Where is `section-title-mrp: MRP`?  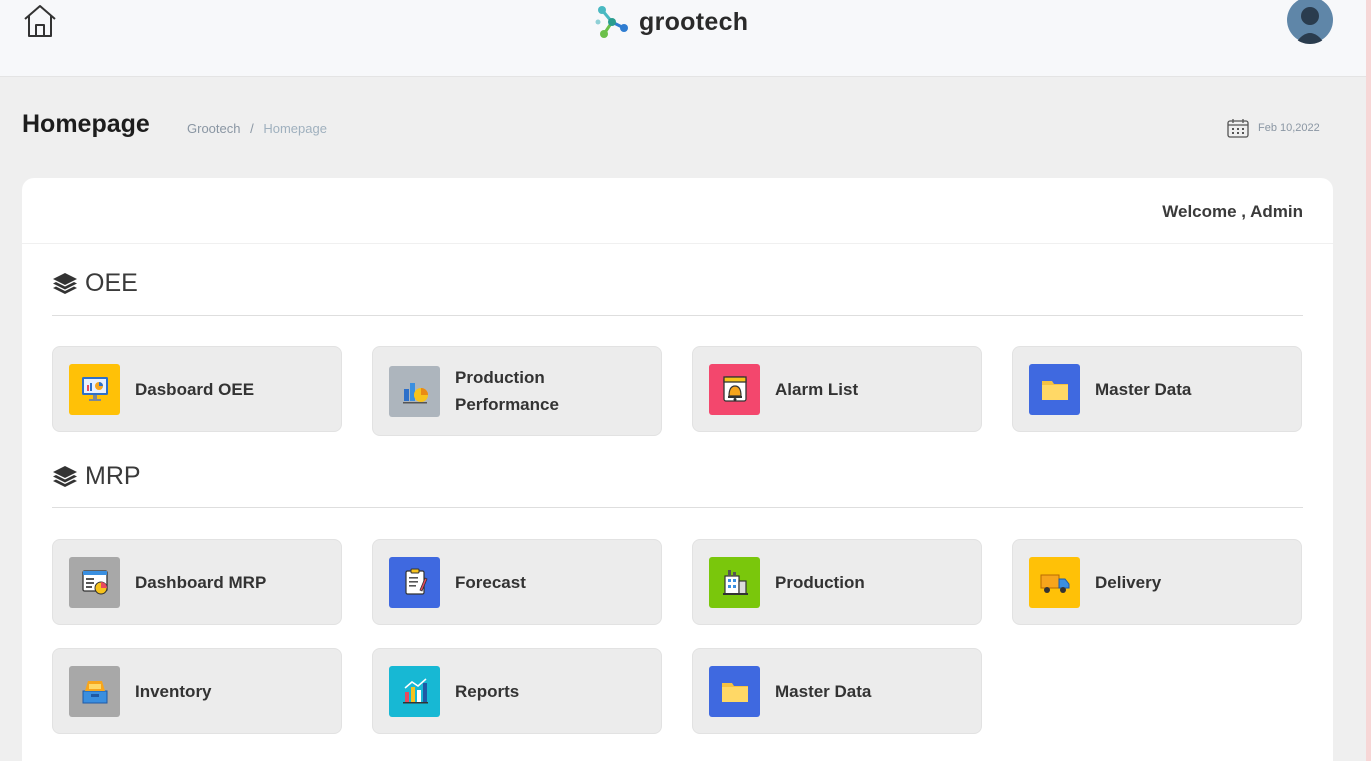 section-title-mrp: MRP is located at coordinates (113, 476).